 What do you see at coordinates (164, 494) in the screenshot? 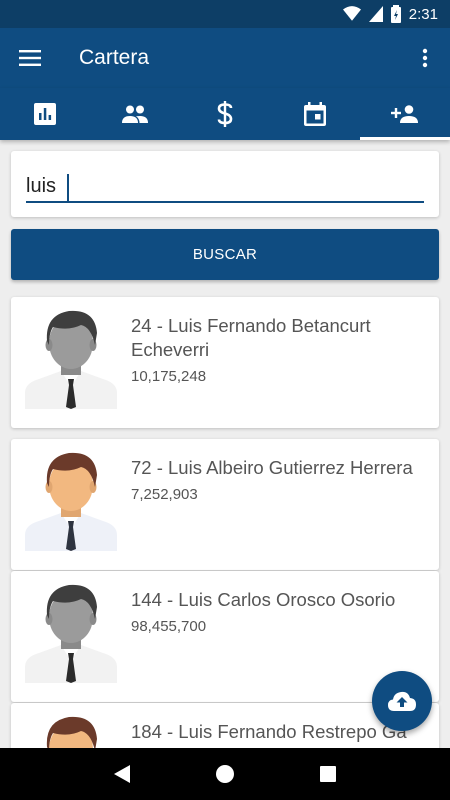
I see `result-value: 7,252,903` at bounding box center [164, 494].